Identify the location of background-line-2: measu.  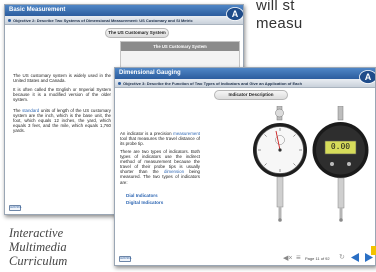
(279, 23).